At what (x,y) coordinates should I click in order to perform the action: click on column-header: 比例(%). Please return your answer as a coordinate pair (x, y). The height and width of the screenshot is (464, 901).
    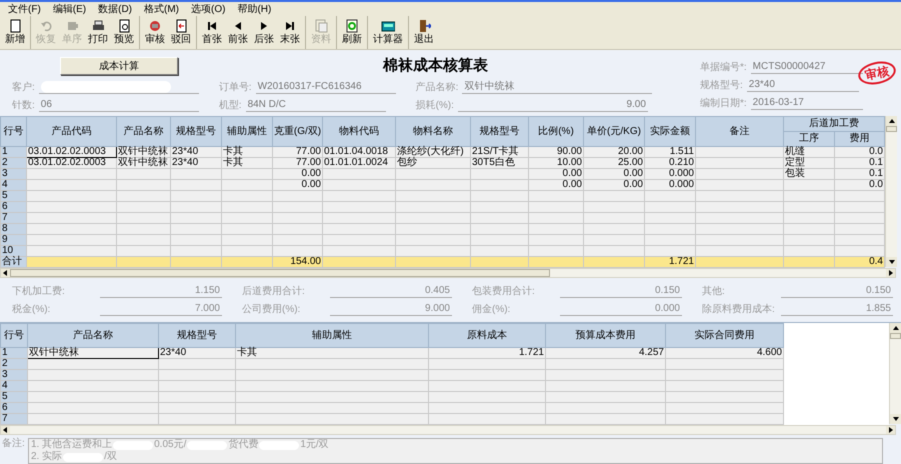
    Looking at the image, I should click on (556, 131).